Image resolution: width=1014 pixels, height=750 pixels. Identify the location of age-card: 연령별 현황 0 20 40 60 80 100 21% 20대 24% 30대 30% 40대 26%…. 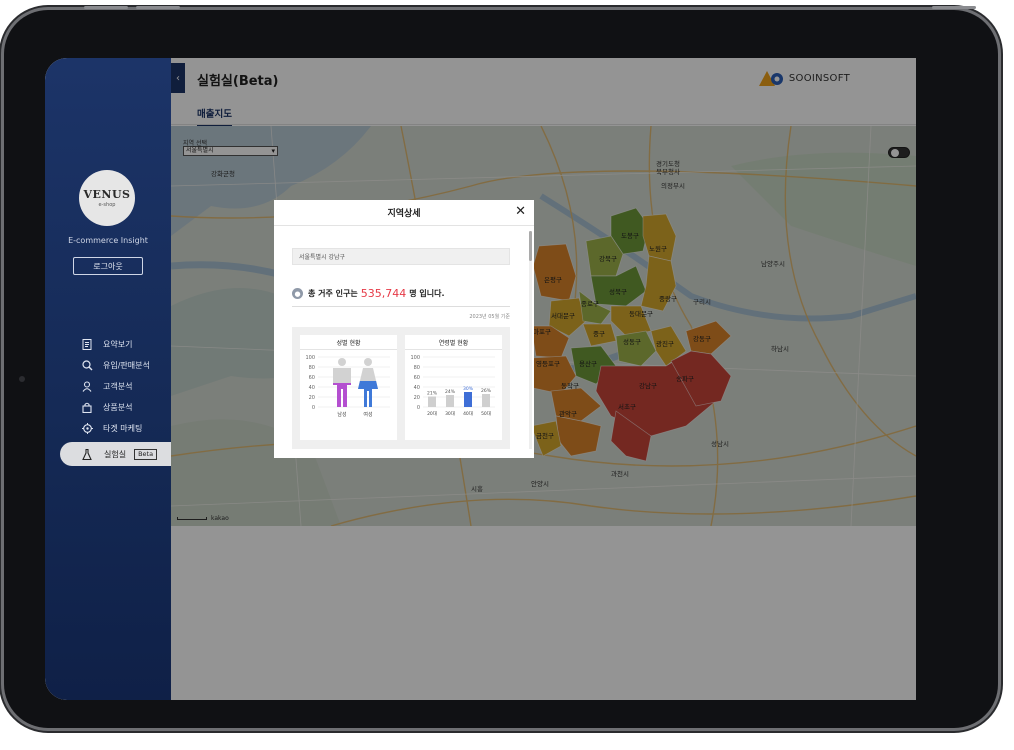
(453, 387).